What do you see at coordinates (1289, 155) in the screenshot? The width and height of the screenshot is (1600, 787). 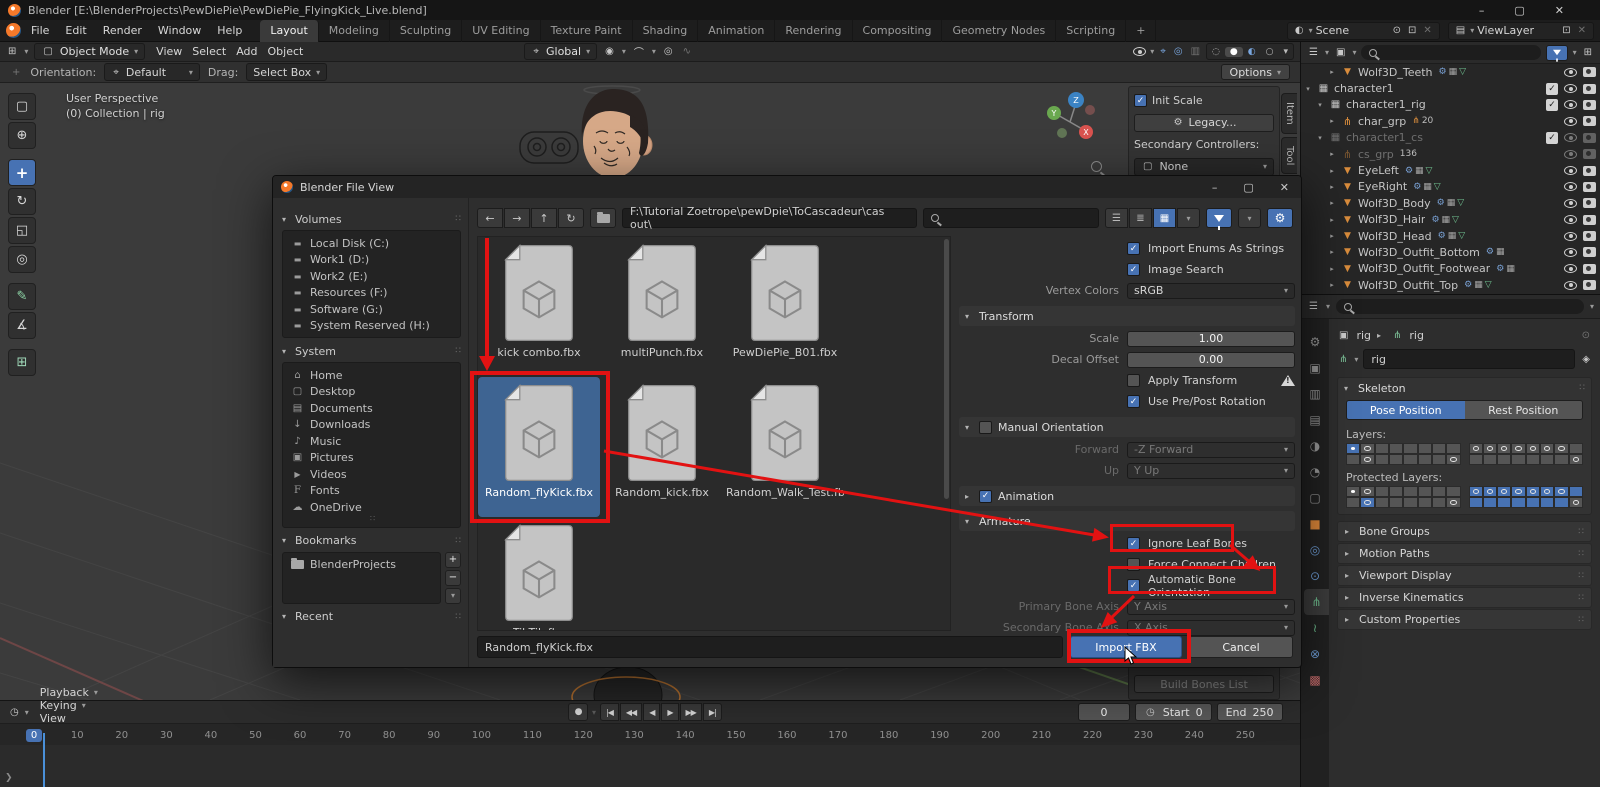 I see `npanel-tab: Tool` at bounding box center [1289, 155].